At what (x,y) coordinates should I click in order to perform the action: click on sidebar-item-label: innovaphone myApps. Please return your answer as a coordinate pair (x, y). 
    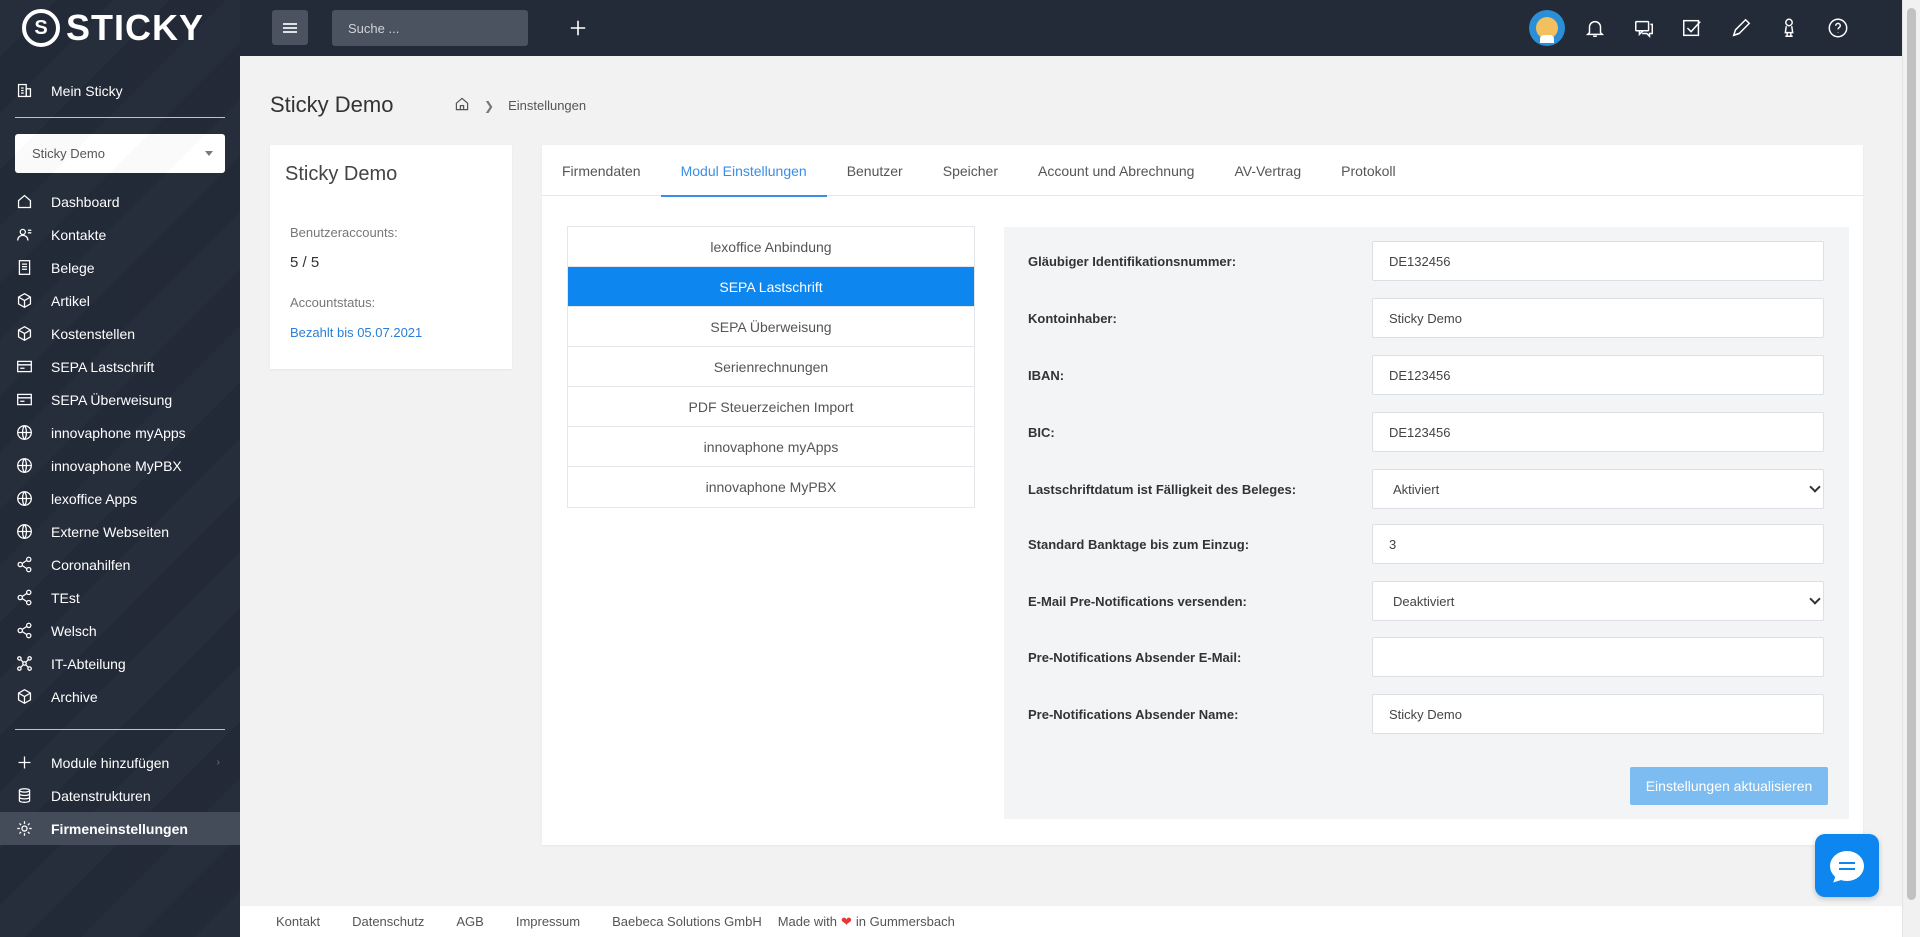
    Looking at the image, I should click on (118, 432).